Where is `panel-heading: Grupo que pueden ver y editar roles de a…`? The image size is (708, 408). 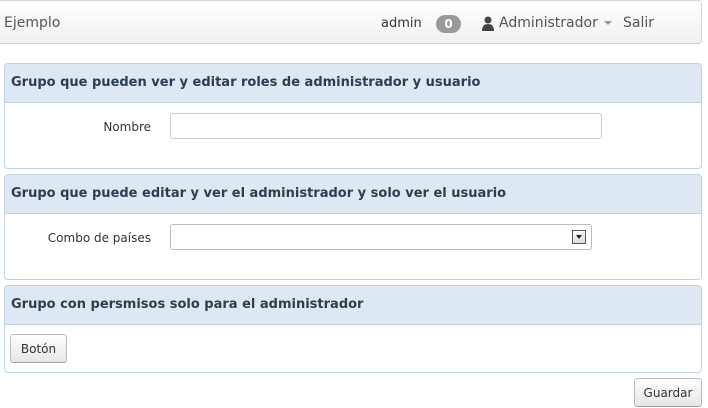
panel-heading: Grupo que pueden ver y editar roles de a… is located at coordinates (353, 83).